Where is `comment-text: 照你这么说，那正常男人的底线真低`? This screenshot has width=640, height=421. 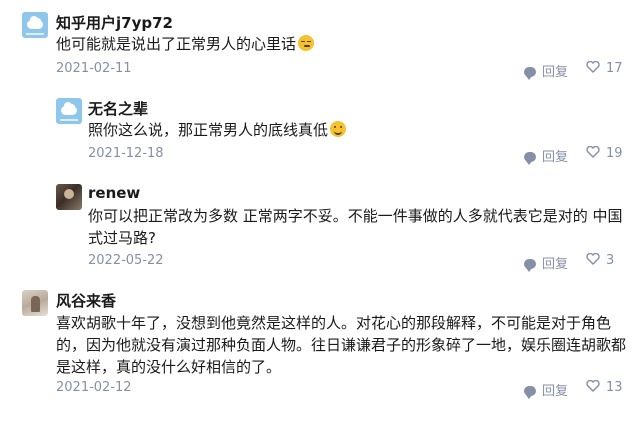 comment-text: 照你这么说，那正常男人的底线真低 is located at coordinates (217, 130).